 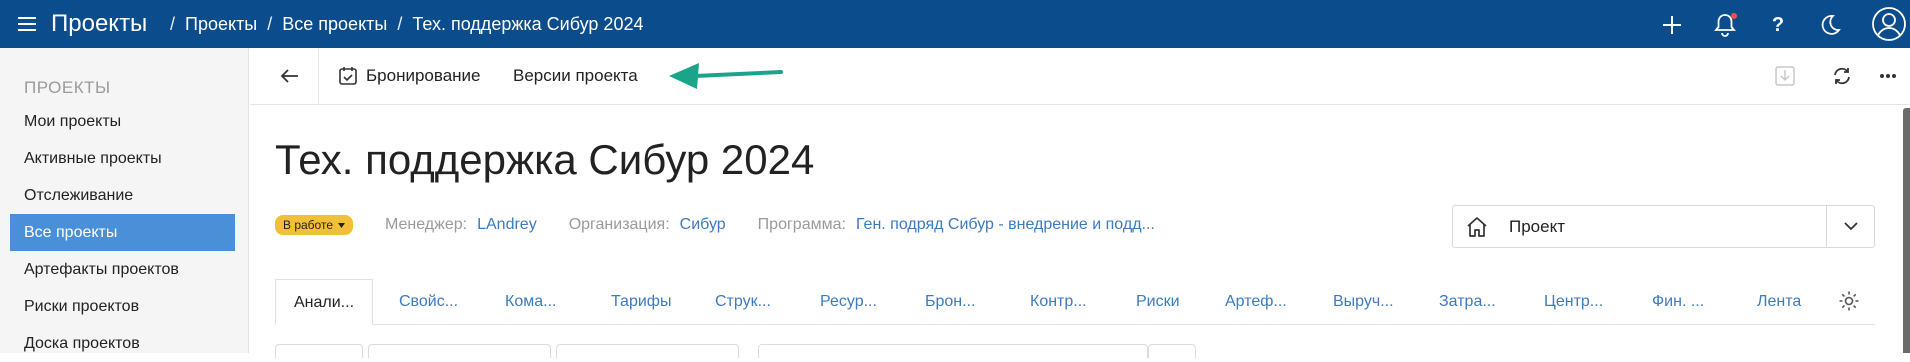 I want to click on calendar-check-icon, so click(x=348, y=76).